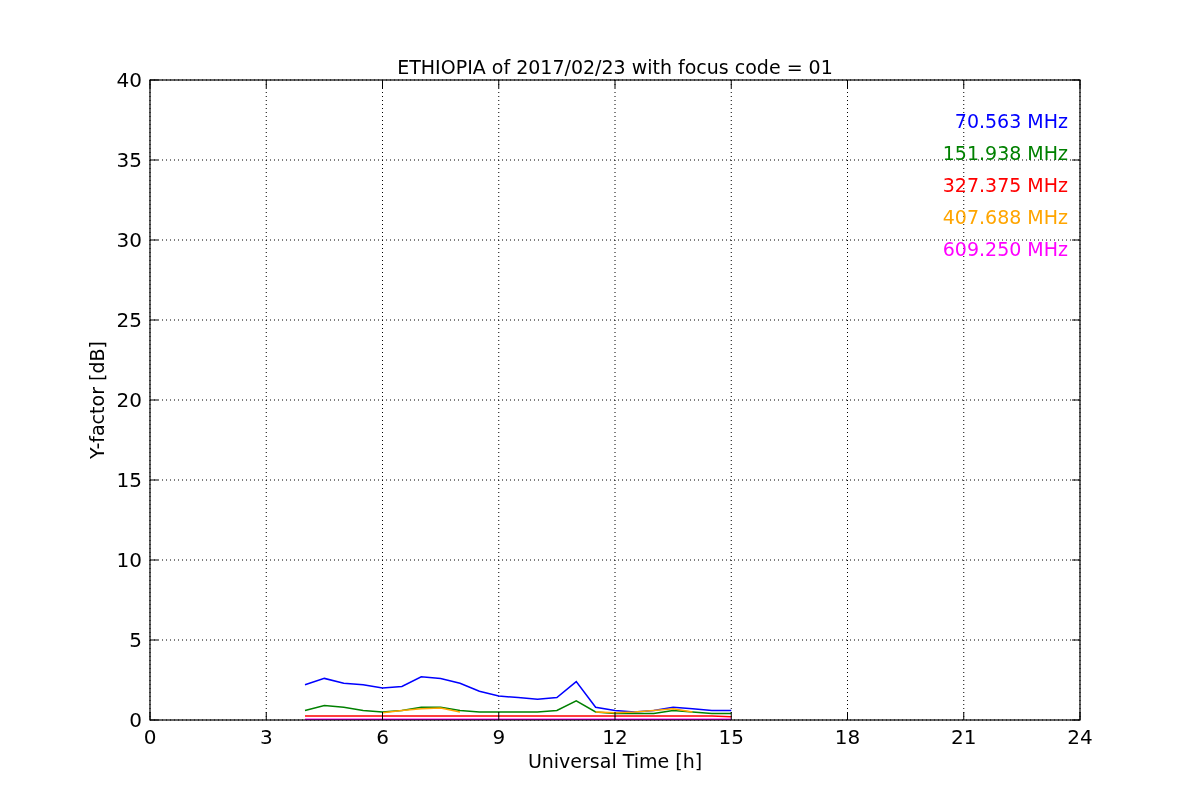 The image size is (1200, 800). Describe the element at coordinates (129, 400) in the screenshot. I see `tick-label: 20` at that location.